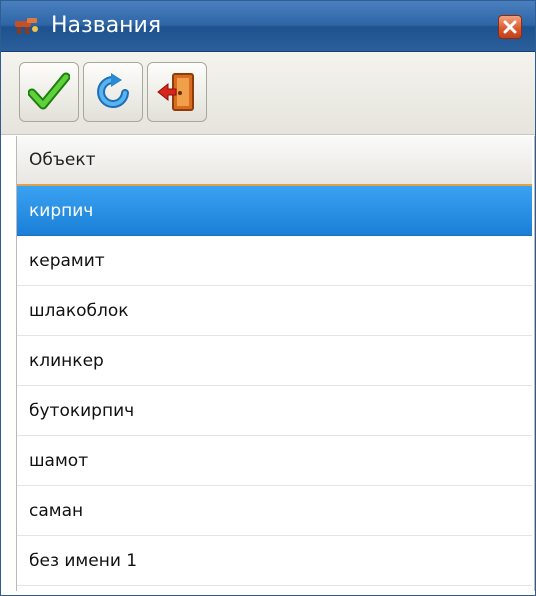  I want to click on exit-door-icon, so click(175, 92).